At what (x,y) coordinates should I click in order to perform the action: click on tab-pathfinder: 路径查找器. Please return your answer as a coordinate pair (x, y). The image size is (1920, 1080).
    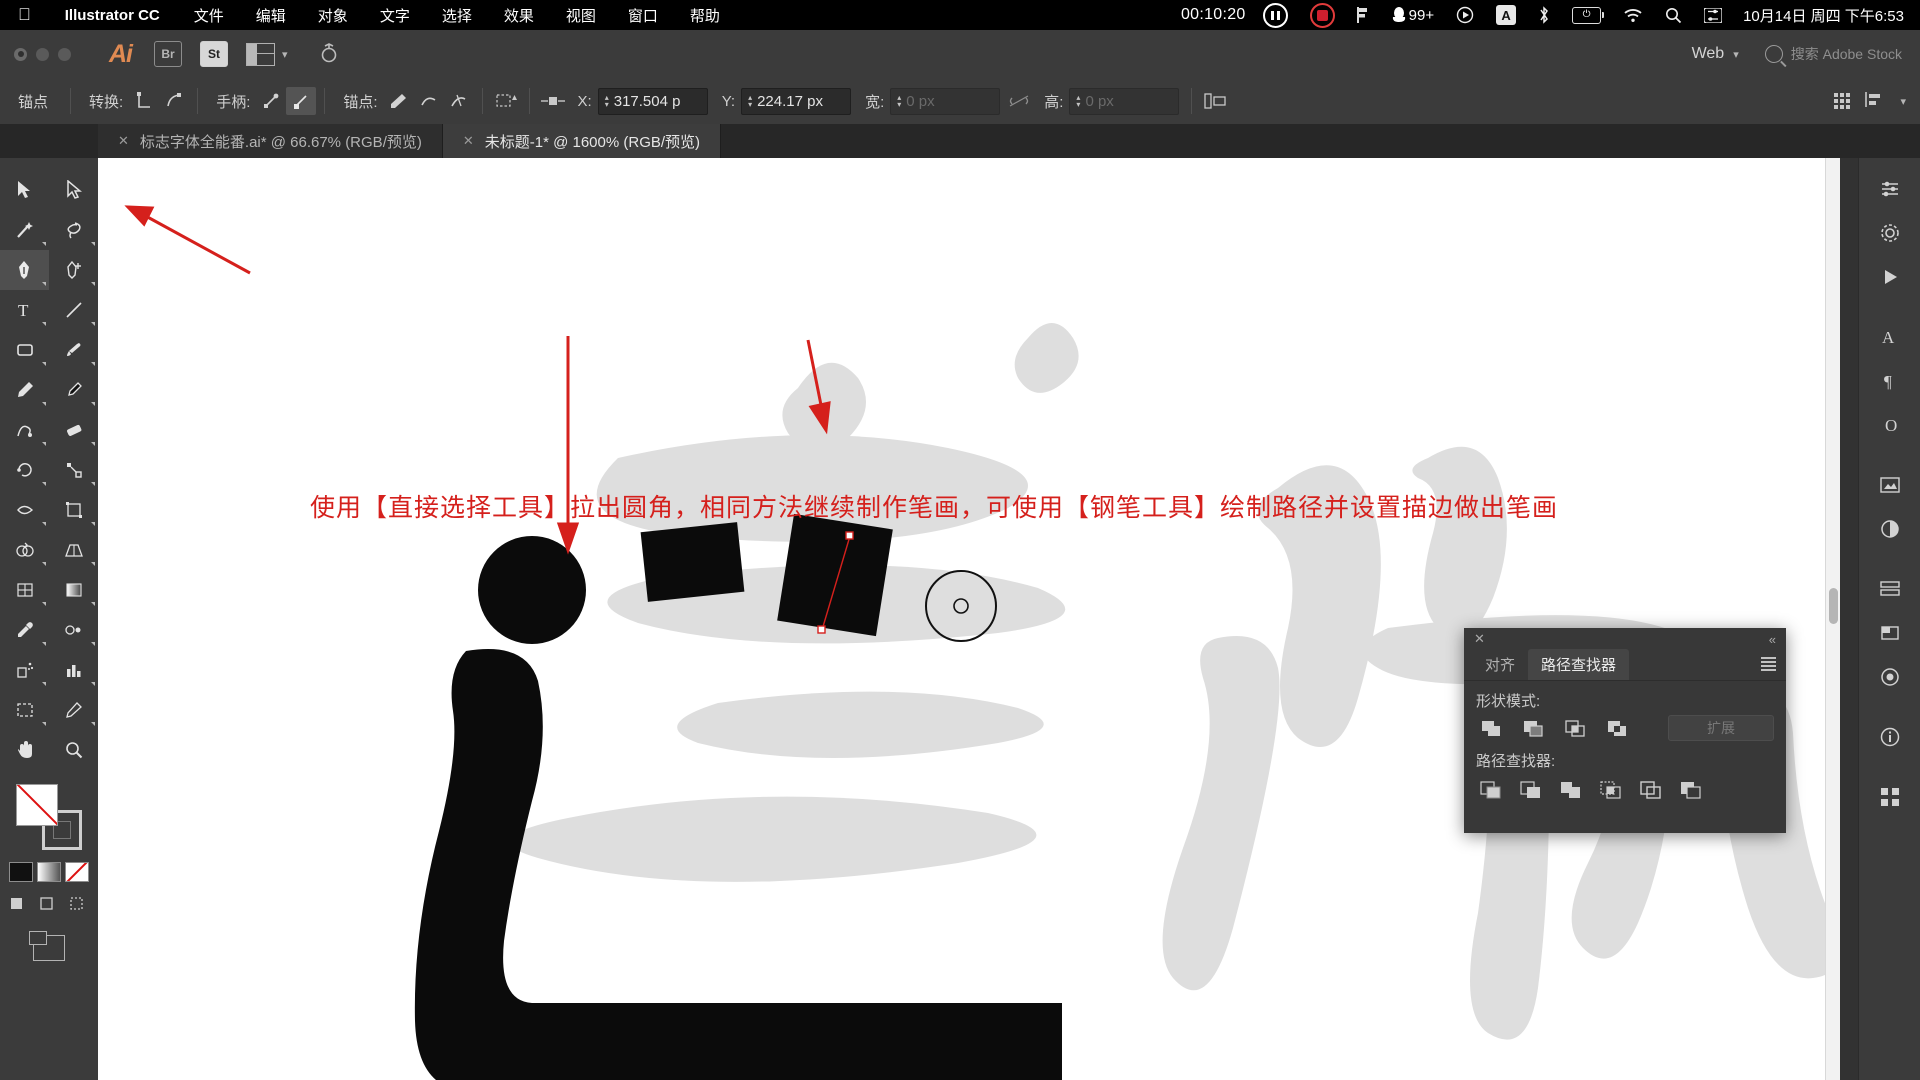
    Looking at the image, I should click on (1579, 664).